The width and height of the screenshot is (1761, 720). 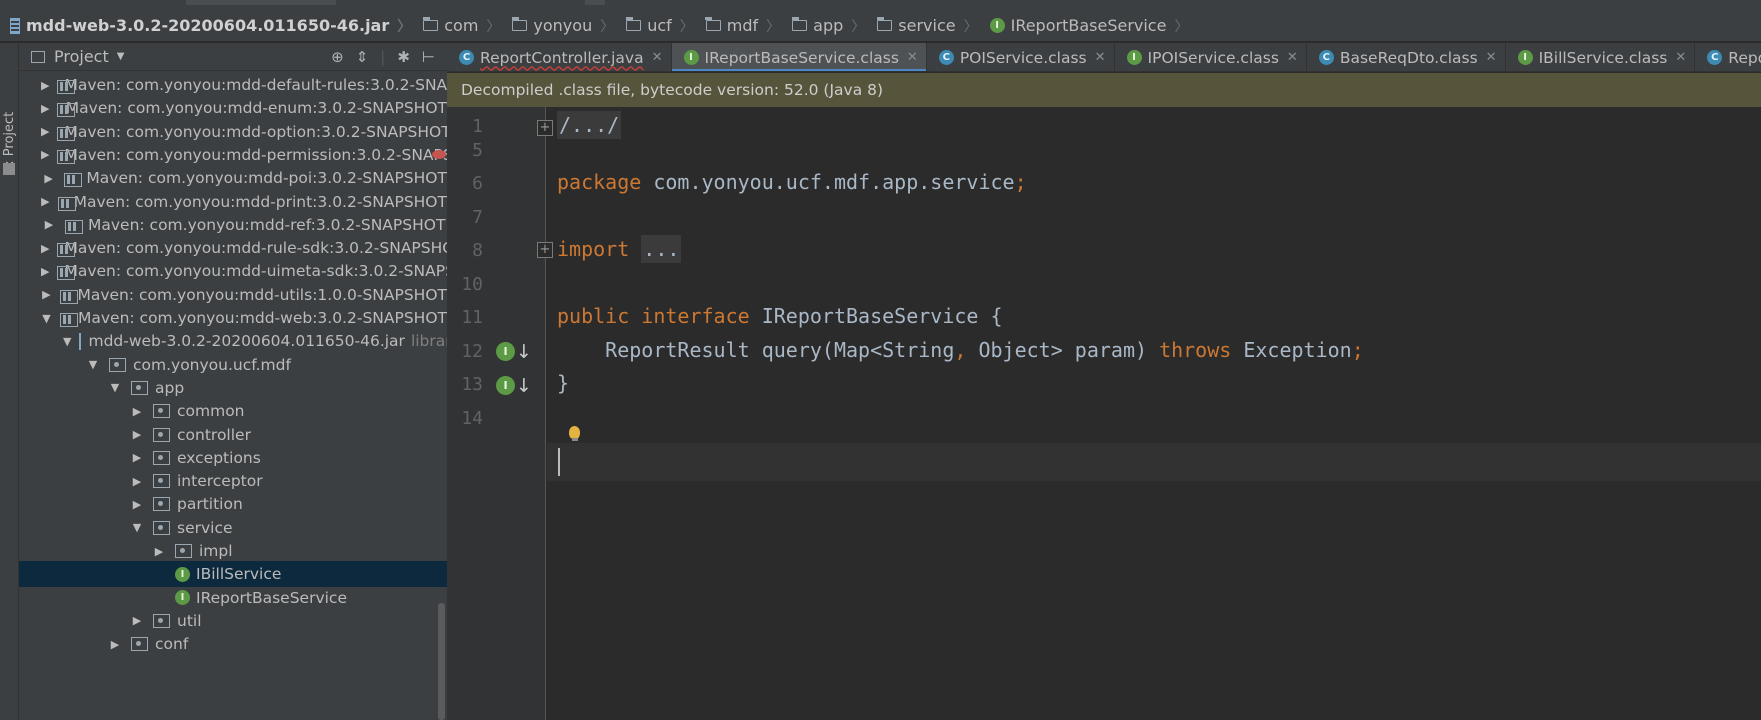 I want to click on tree-item: ▼ service, so click(x=233, y=528).